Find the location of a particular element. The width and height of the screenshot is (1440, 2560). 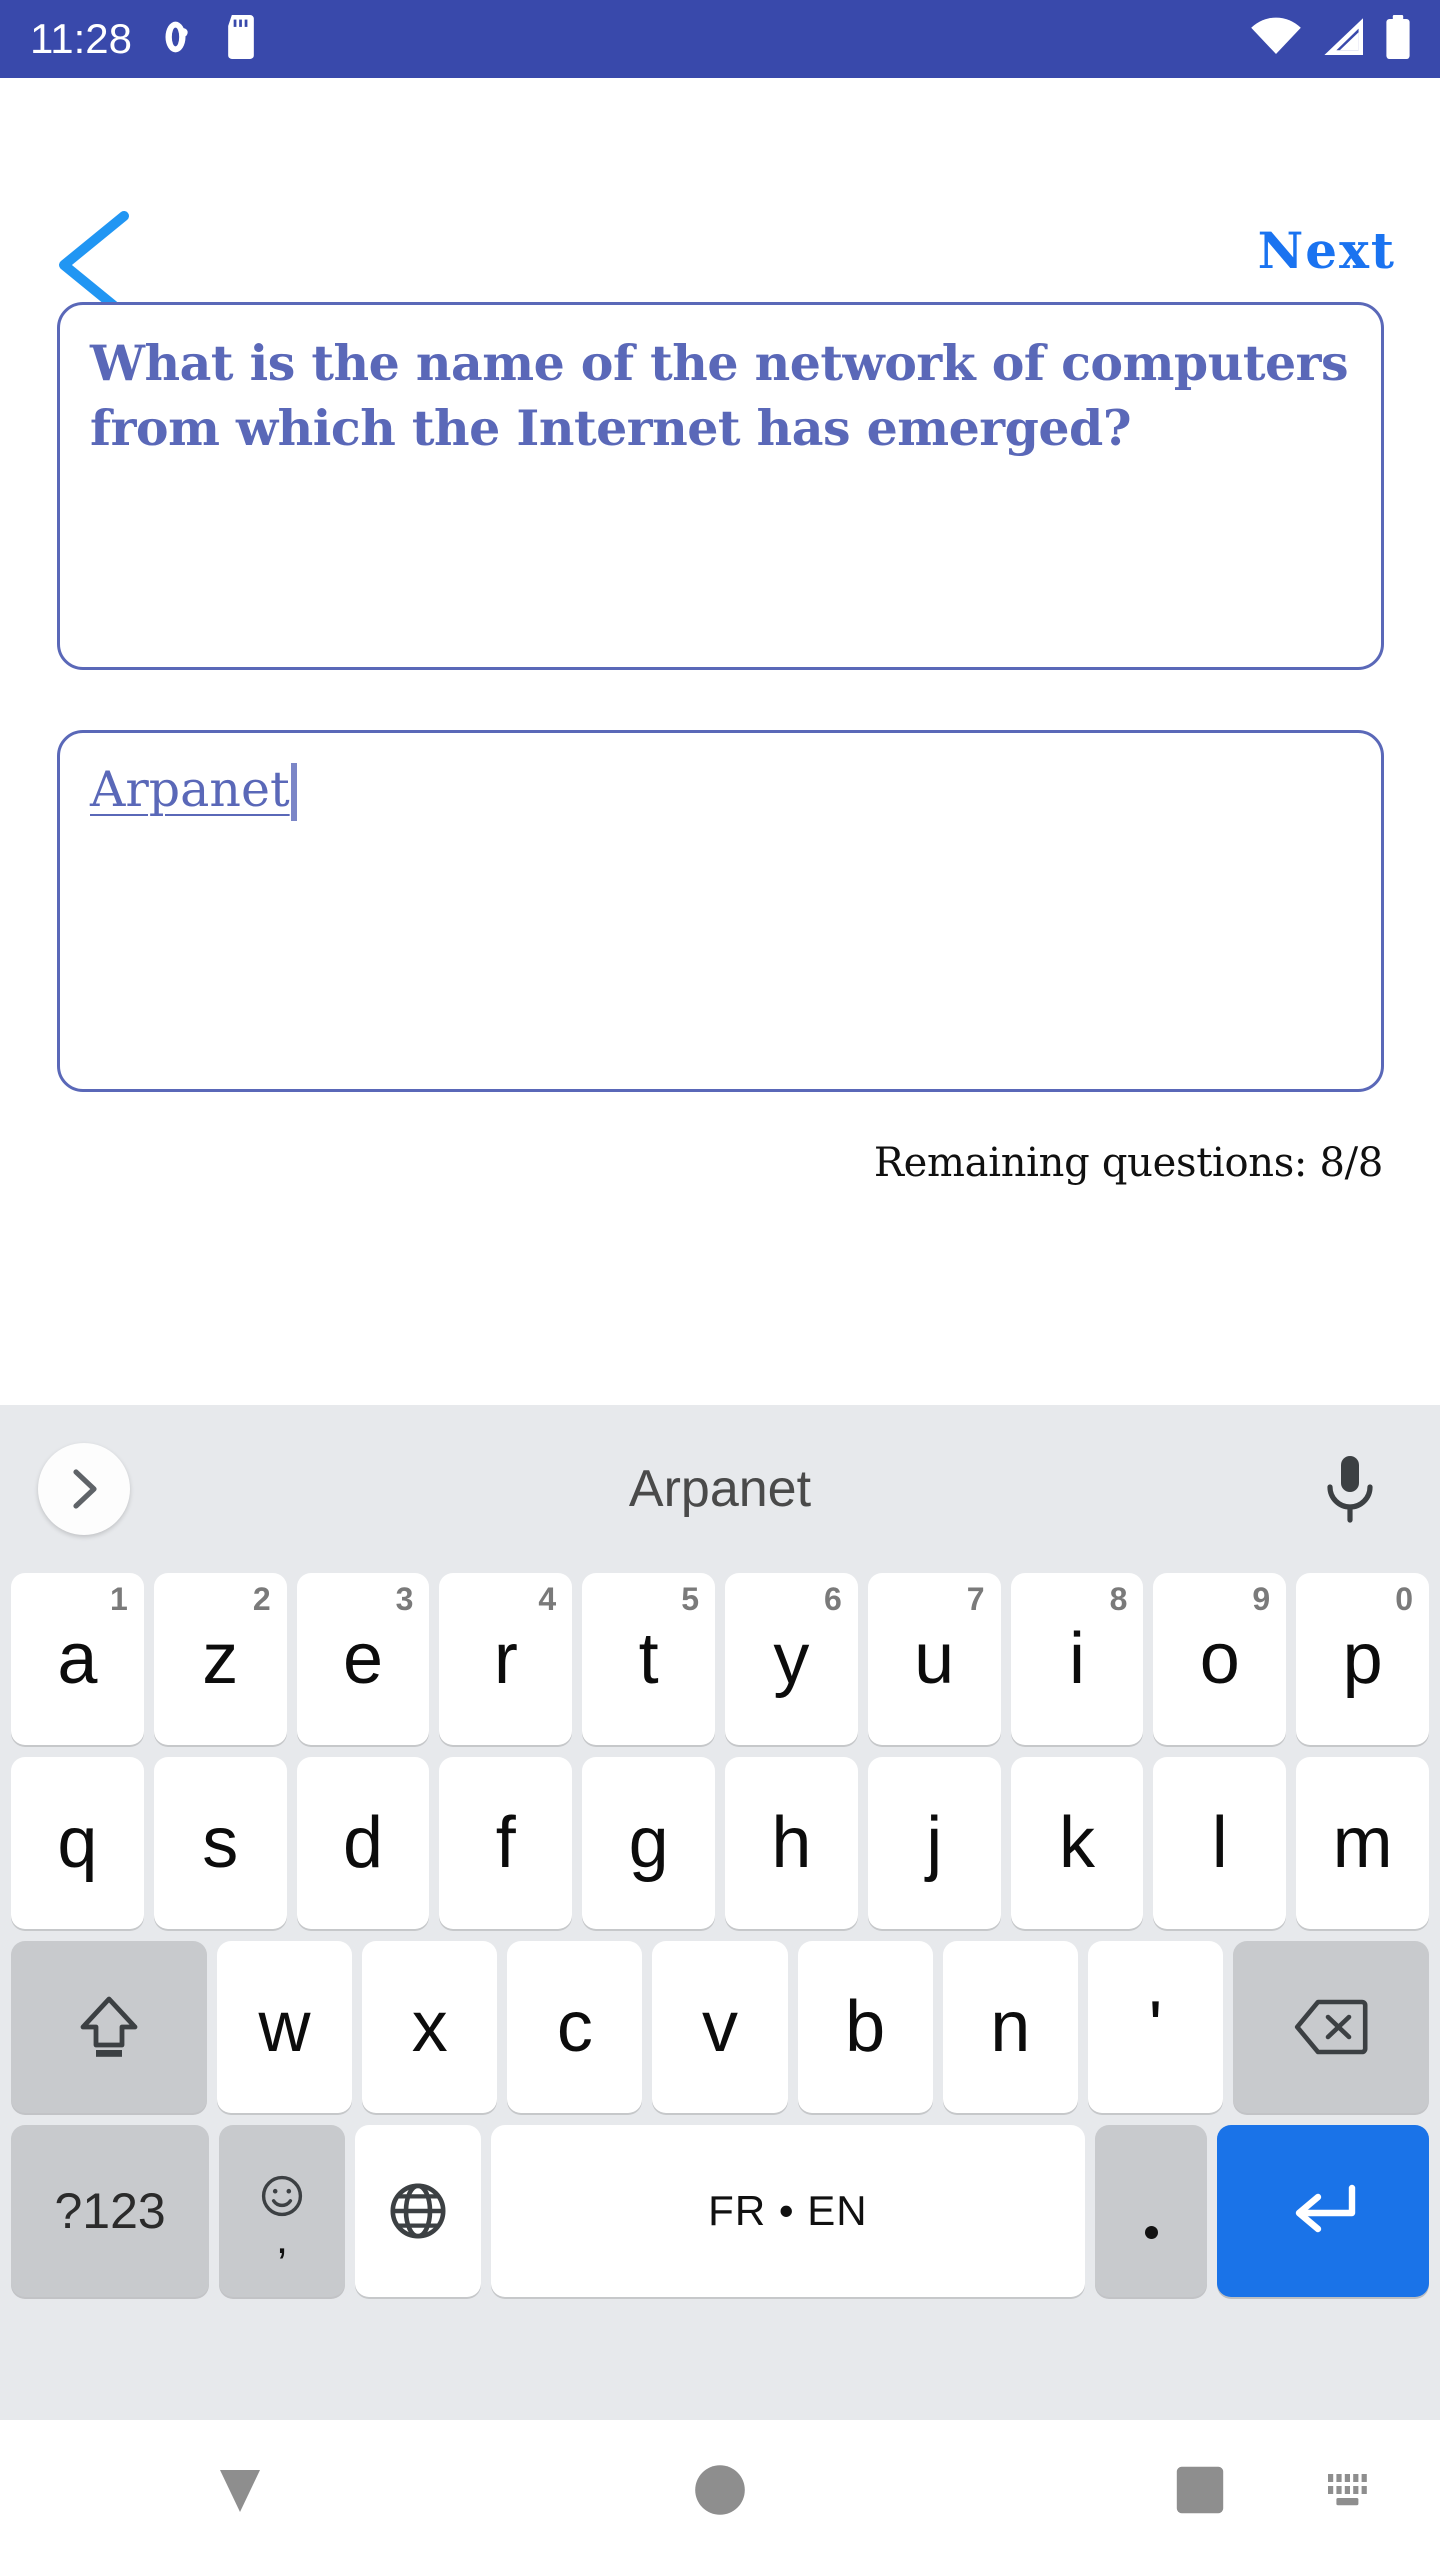

key-digit: 9 is located at coordinates (1261, 1599).